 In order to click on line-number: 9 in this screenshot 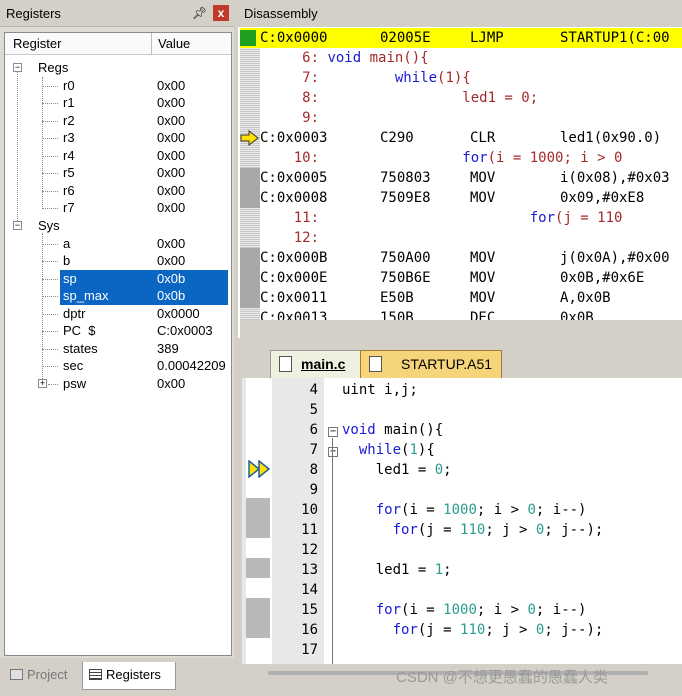, I will do `click(313, 490)`.